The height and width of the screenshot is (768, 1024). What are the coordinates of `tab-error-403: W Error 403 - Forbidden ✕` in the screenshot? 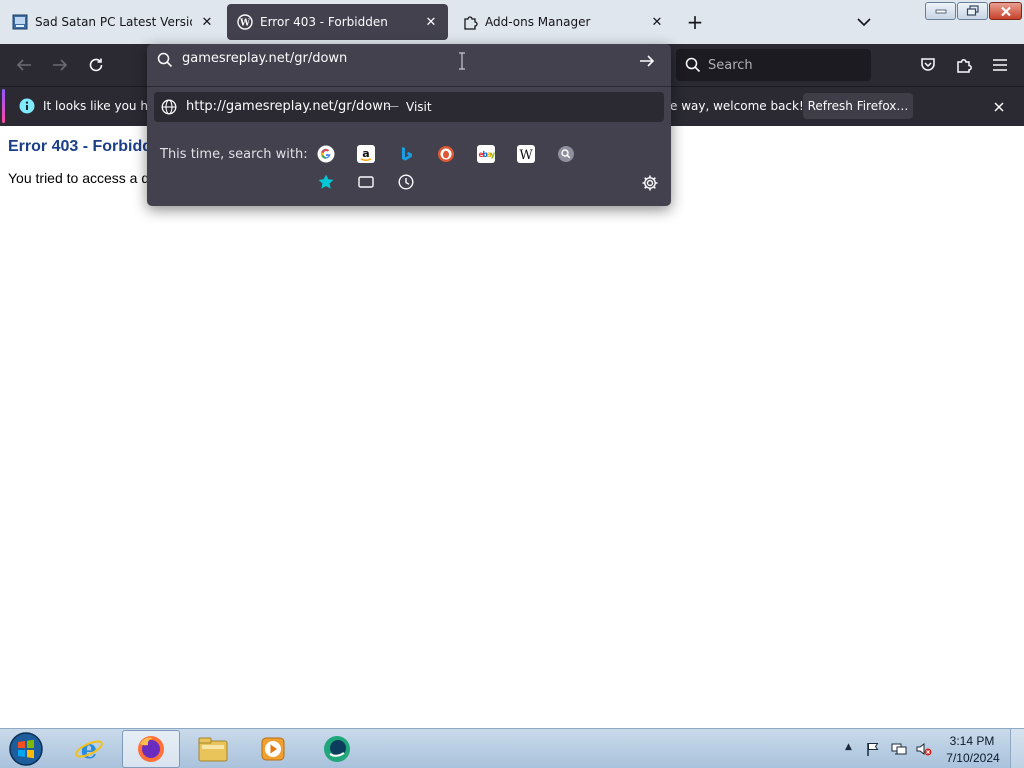 It's located at (337, 22).